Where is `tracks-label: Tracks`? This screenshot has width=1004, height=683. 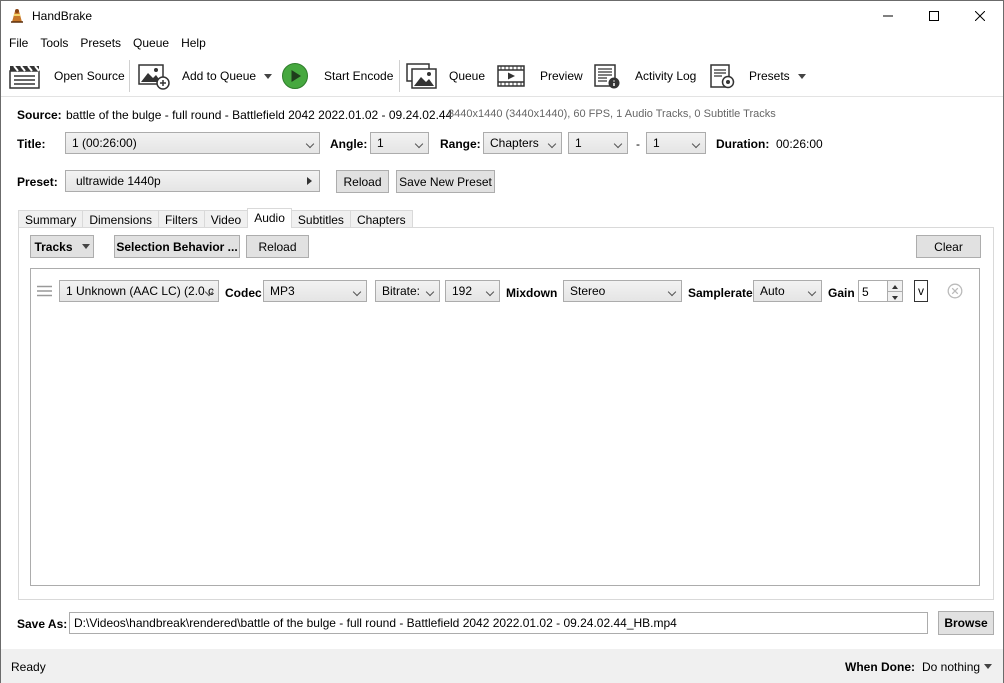
tracks-label: Tracks is located at coordinates (53, 246).